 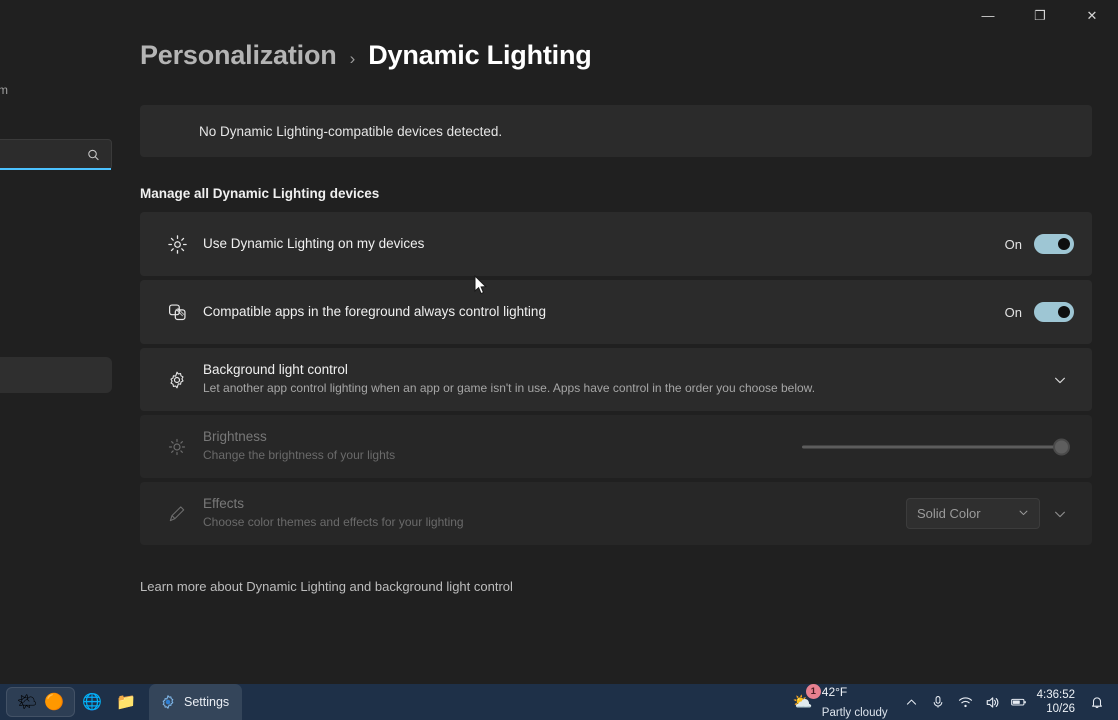 I want to click on weather-tray-widget: ⛅ 1 42°F Partly cloudy, so click(x=840, y=701).